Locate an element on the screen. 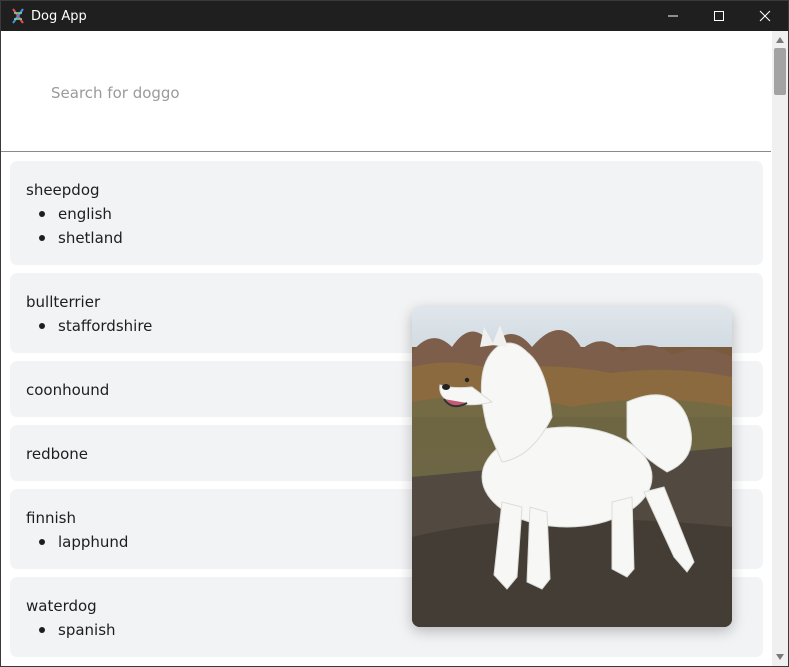  window-controls is located at coordinates (719, 16).